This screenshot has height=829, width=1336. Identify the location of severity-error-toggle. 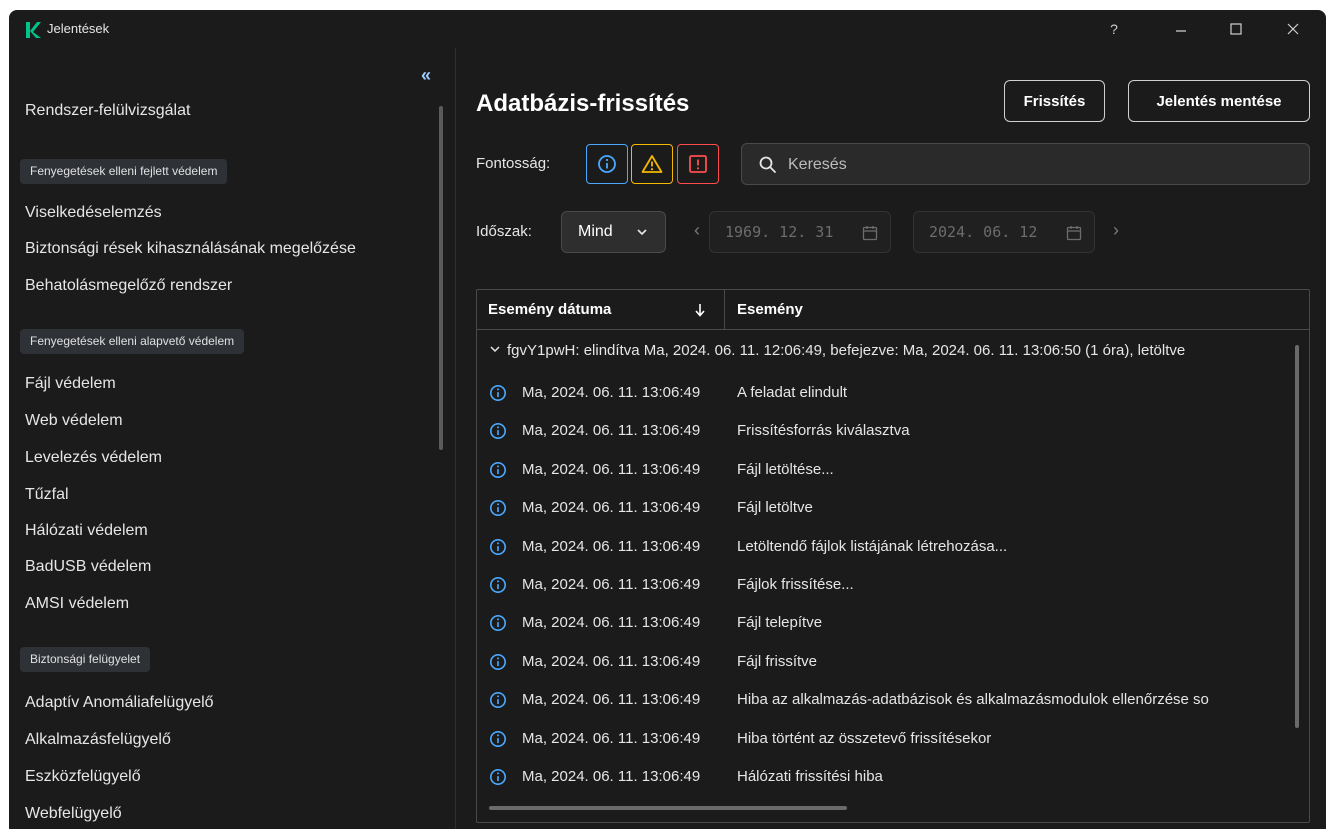
(698, 164).